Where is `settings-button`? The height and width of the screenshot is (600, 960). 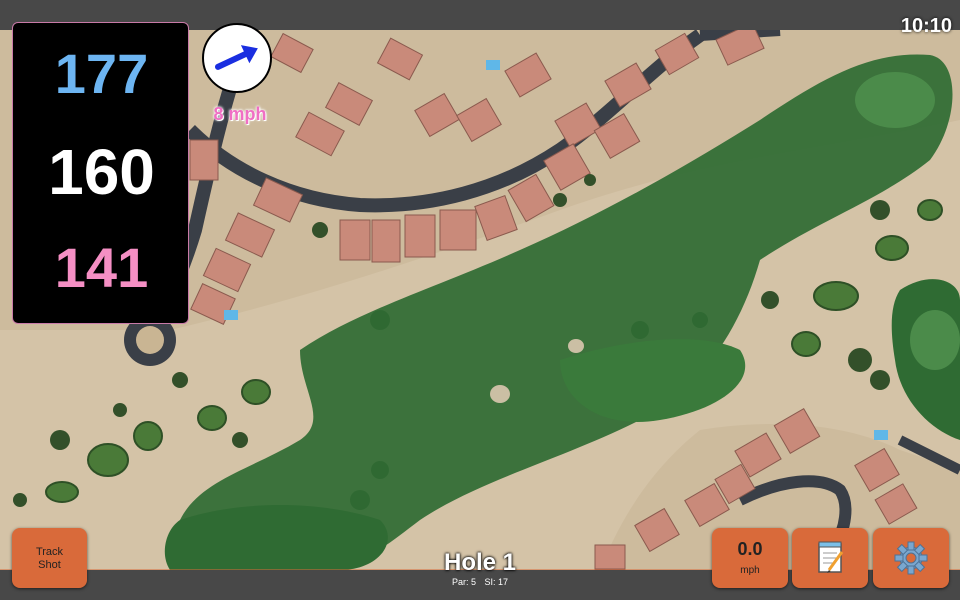 settings-button is located at coordinates (911, 558).